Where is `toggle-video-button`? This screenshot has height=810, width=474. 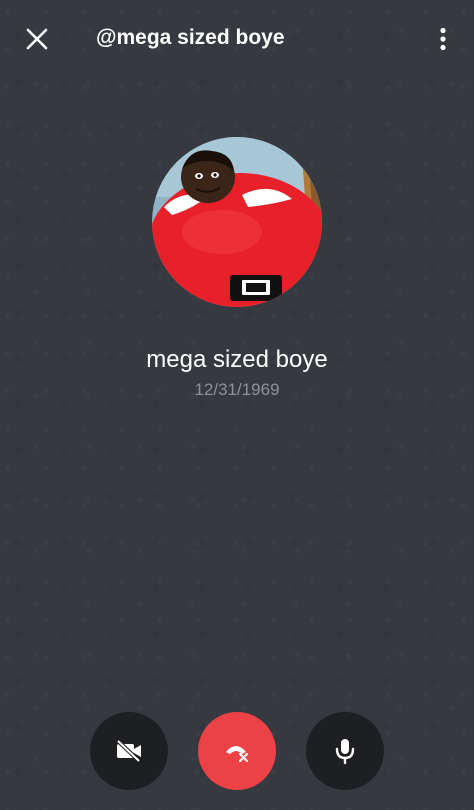 toggle-video-button is located at coordinates (129, 751).